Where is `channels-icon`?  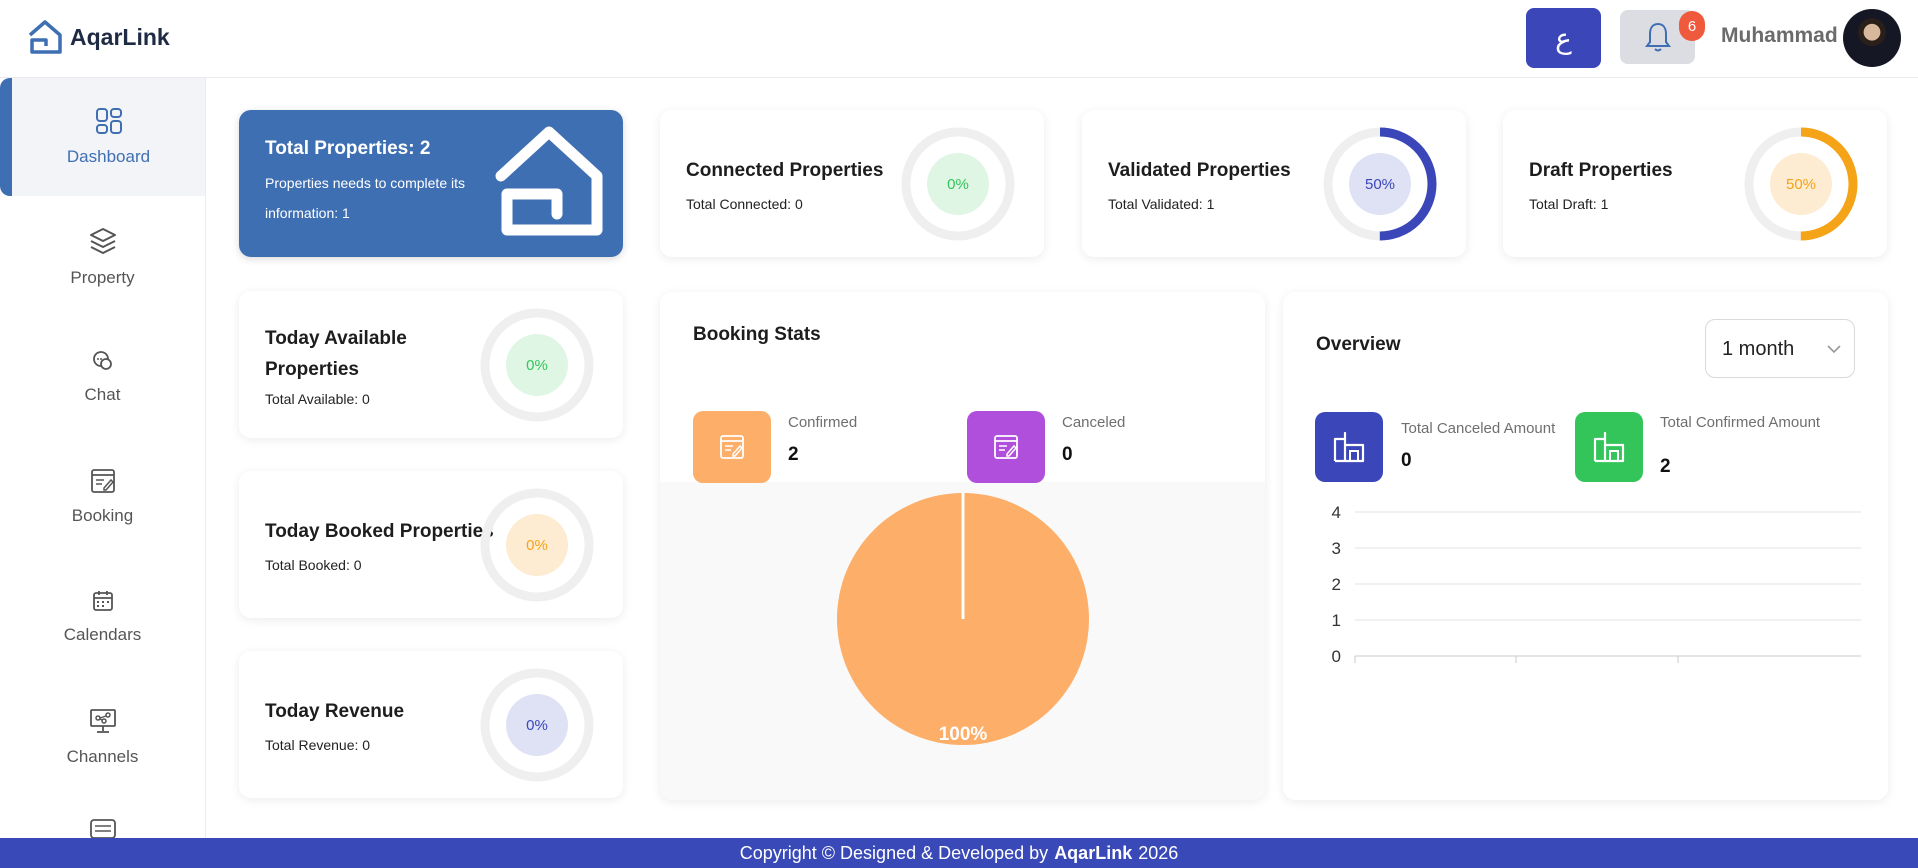
channels-icon is located at coordinates (102, 721).